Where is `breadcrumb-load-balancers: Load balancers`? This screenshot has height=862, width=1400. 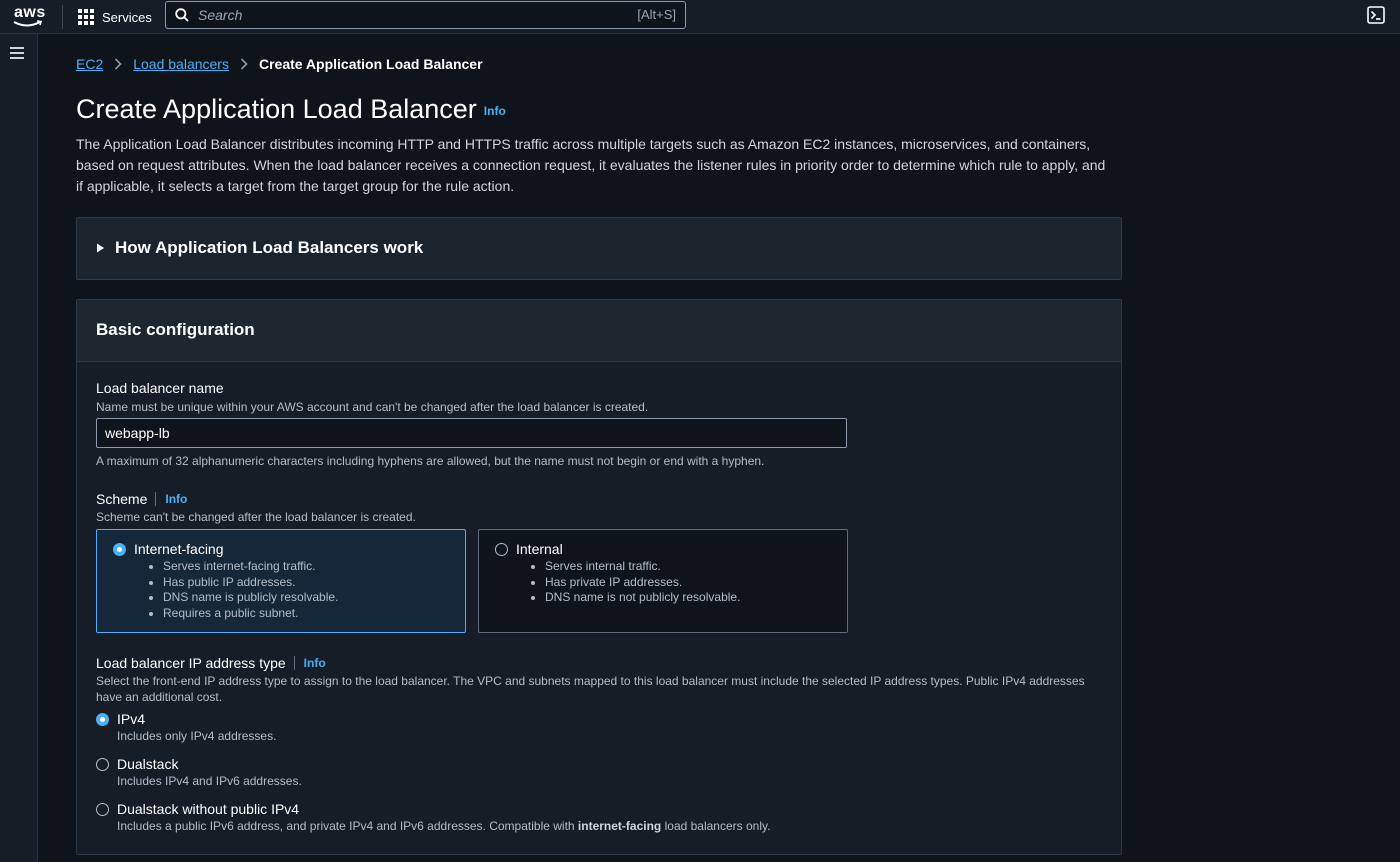
breadcrumb-load-balancers: Load balancers is located at coordinates (181, 64).